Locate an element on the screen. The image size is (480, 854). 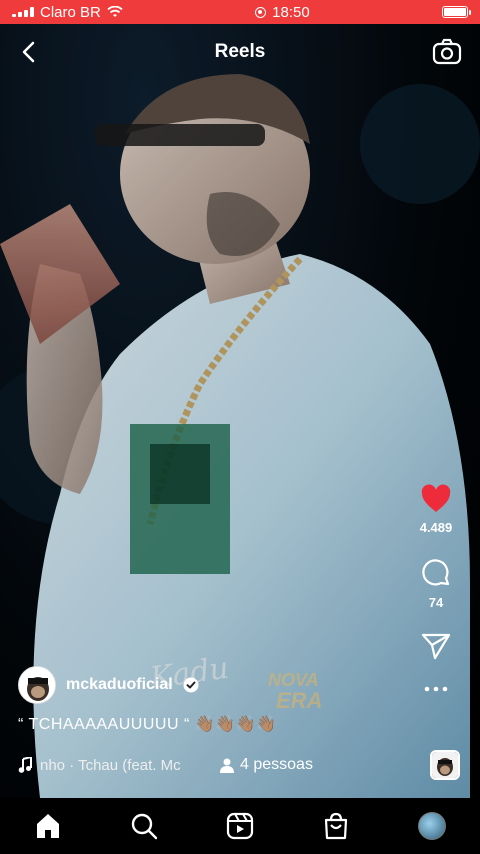
reel-caption: mckaduoficial “ TCHAAAAAUUUUU “ 👋🏽👋🏽👋🏽👋🏽 is located at coordinates (208, 700).